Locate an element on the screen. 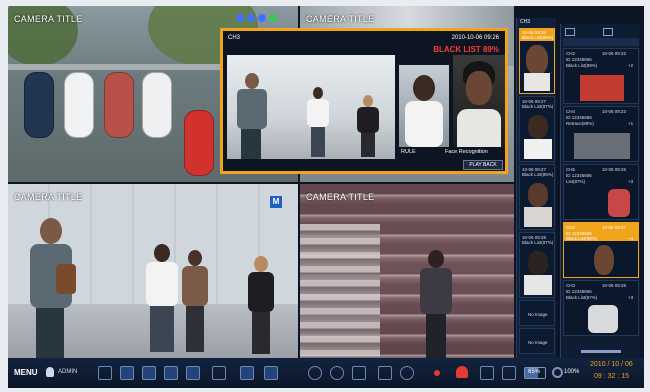 The height and width of the screenshot is (392, 650). popup-channel: CH3 is located at coordinates (234, 38).